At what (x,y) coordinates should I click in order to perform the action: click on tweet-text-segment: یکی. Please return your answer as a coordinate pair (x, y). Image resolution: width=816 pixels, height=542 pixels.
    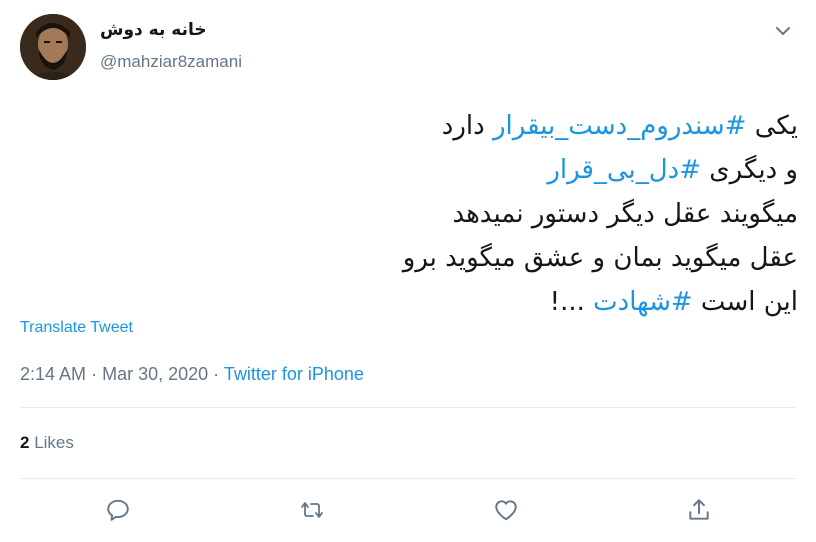
    Looking at the image, I should click on (772, 126).